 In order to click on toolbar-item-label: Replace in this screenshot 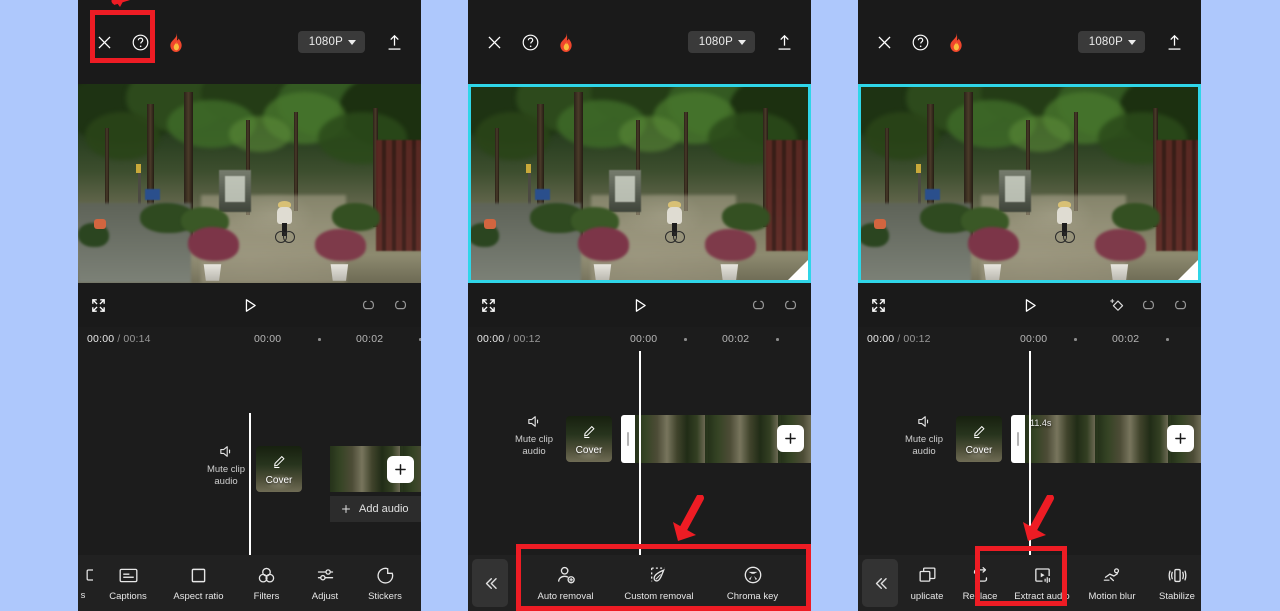, I will do `click(980, 596)`.